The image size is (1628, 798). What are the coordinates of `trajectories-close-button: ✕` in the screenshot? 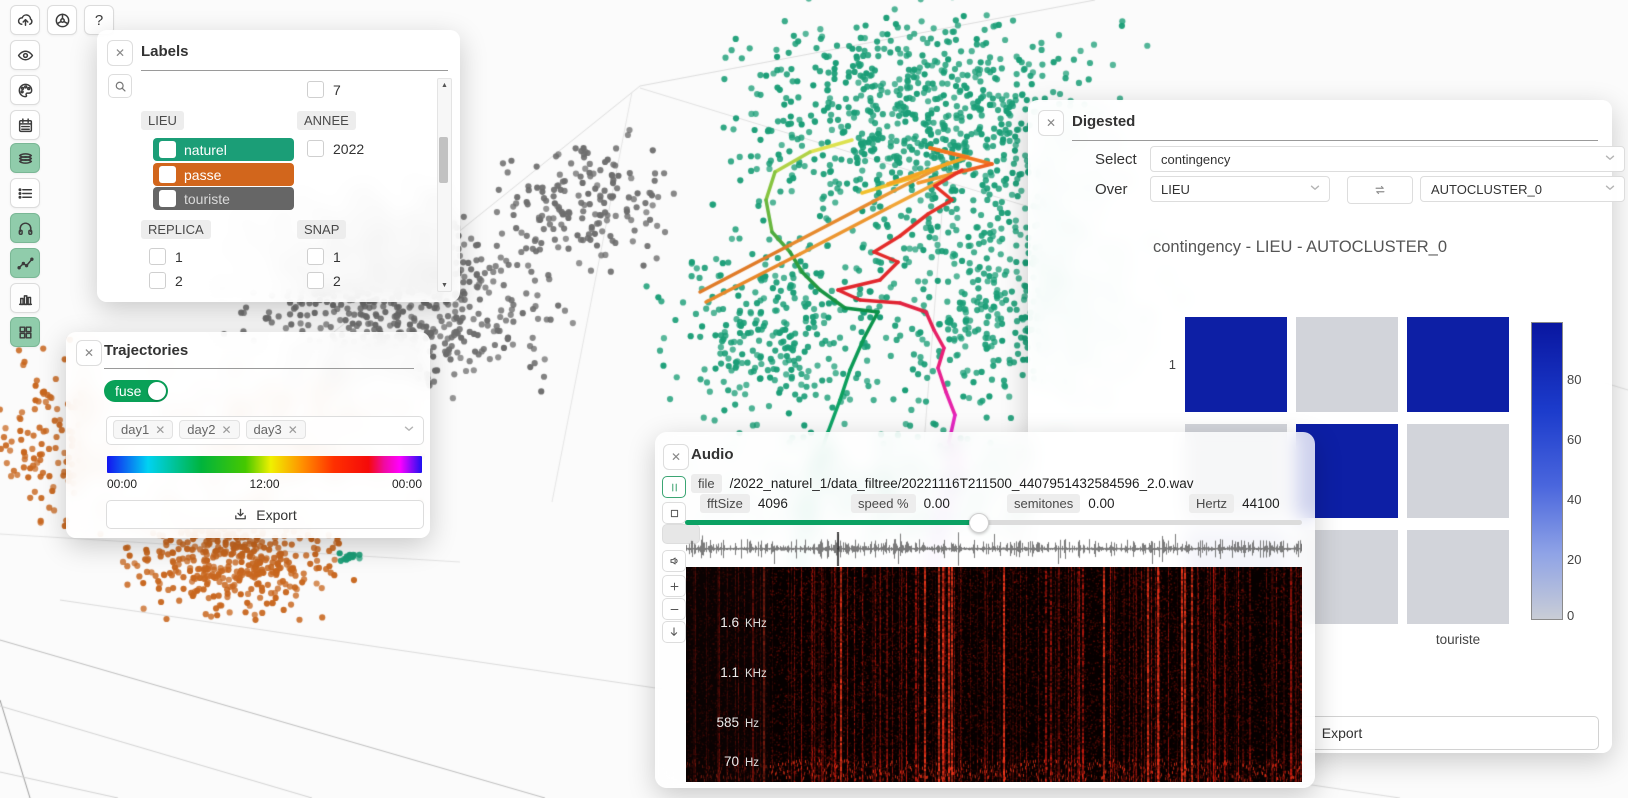 It's located at (89, 353).